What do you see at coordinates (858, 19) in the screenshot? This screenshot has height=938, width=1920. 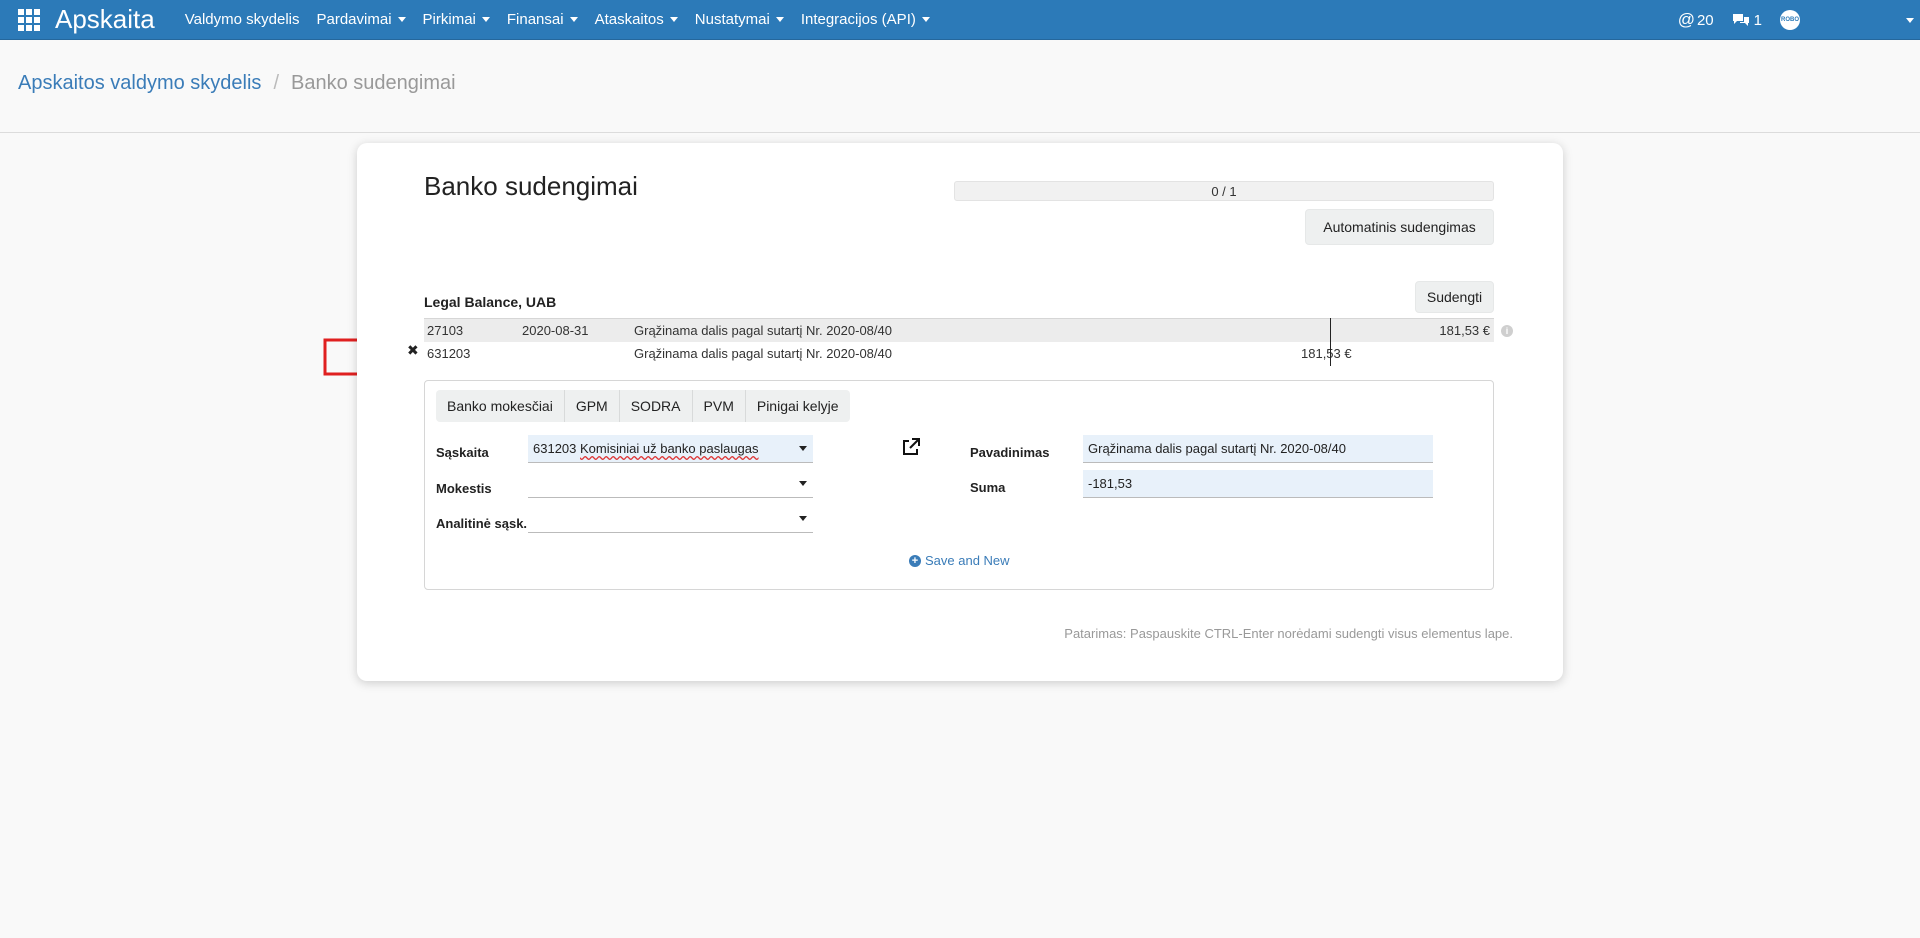 I see `menu-item-label: Integracijos (API)` at bounding box center [858, 19].